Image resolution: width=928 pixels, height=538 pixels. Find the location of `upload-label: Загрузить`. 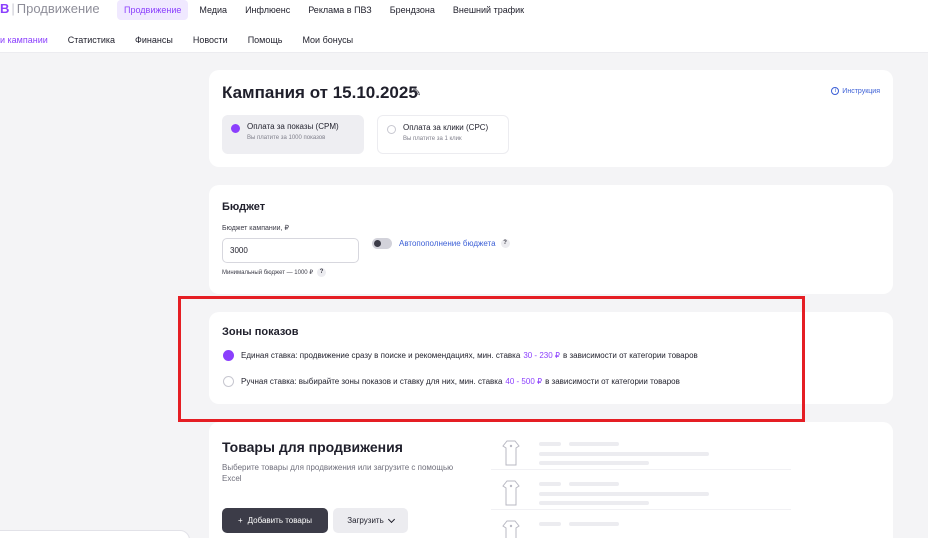

upload-label: Загрузить is located at coordinates (365, 520).